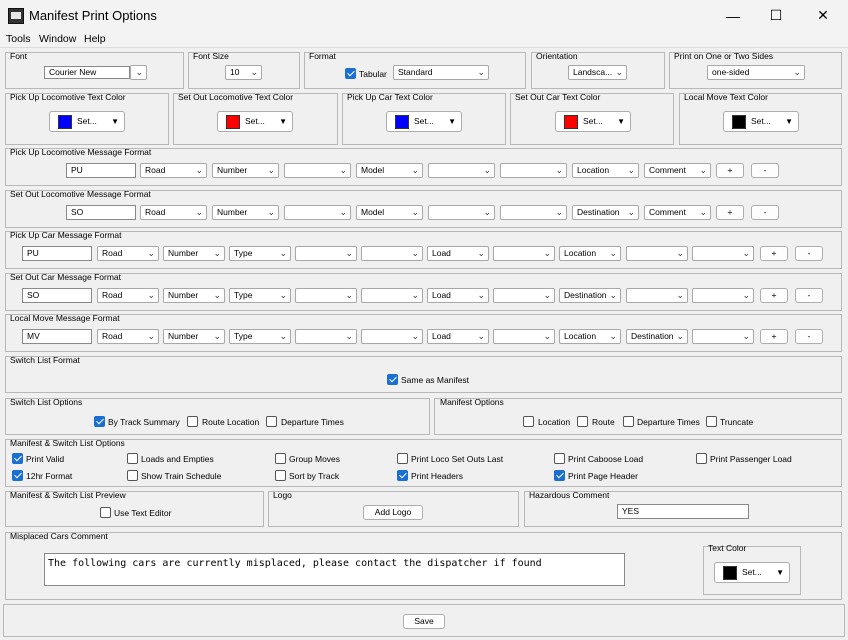  I want to click on sides-select: one-sided ⌄, so click(756, 72).